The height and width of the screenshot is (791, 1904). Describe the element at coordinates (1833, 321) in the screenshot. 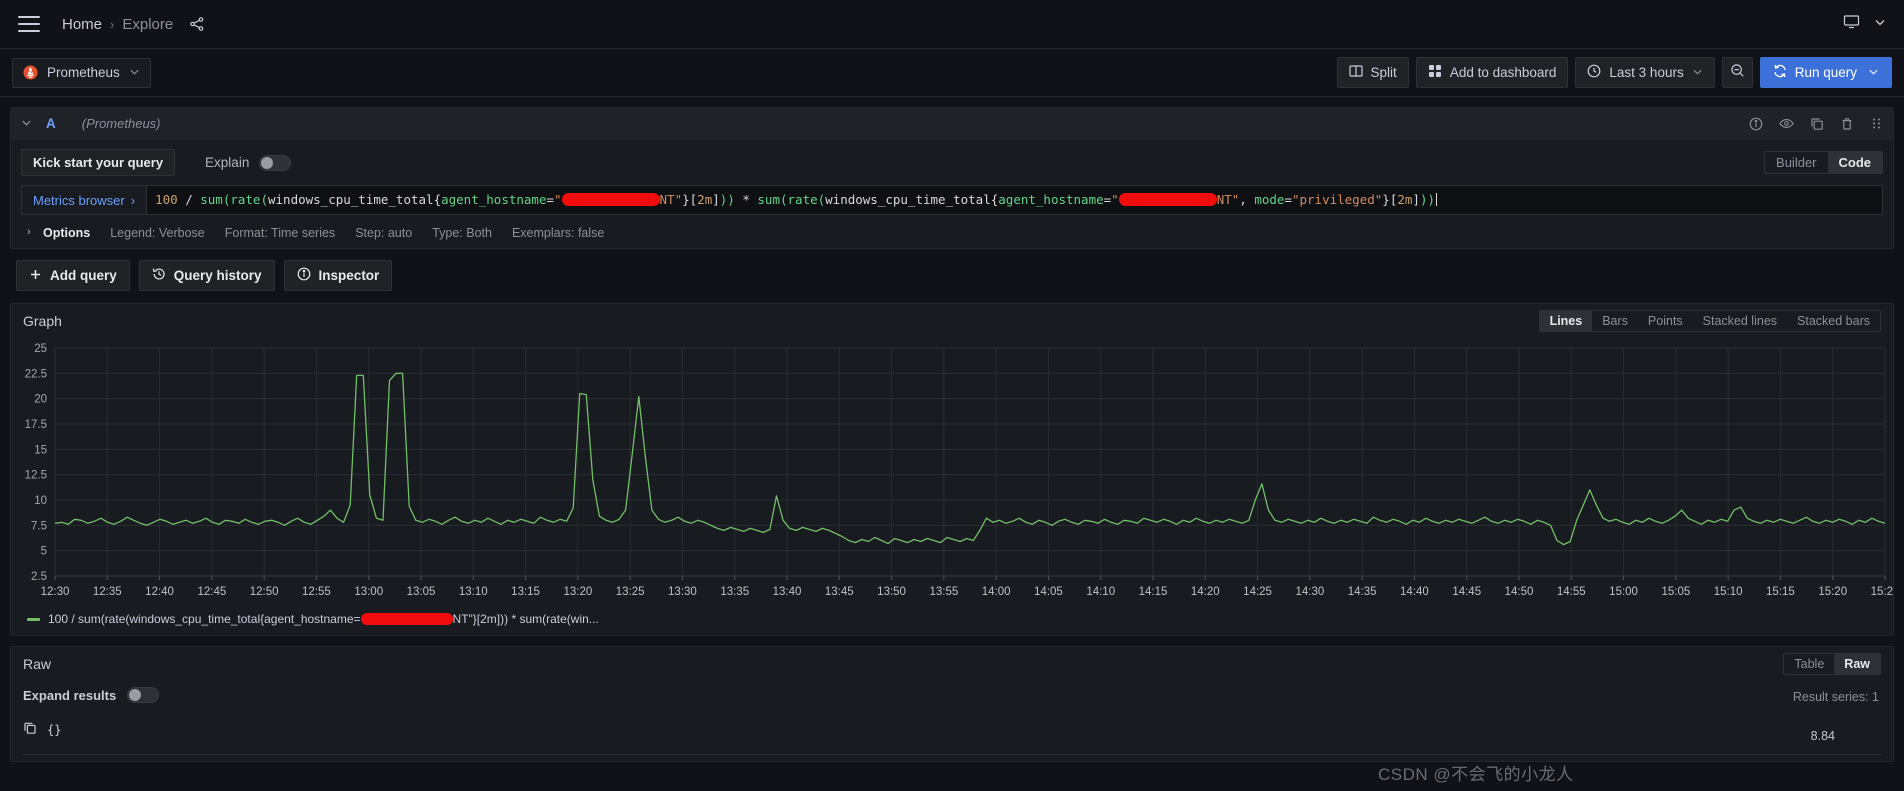

I see `graph-mode-stacked-bars: Stacked bars` at that location.